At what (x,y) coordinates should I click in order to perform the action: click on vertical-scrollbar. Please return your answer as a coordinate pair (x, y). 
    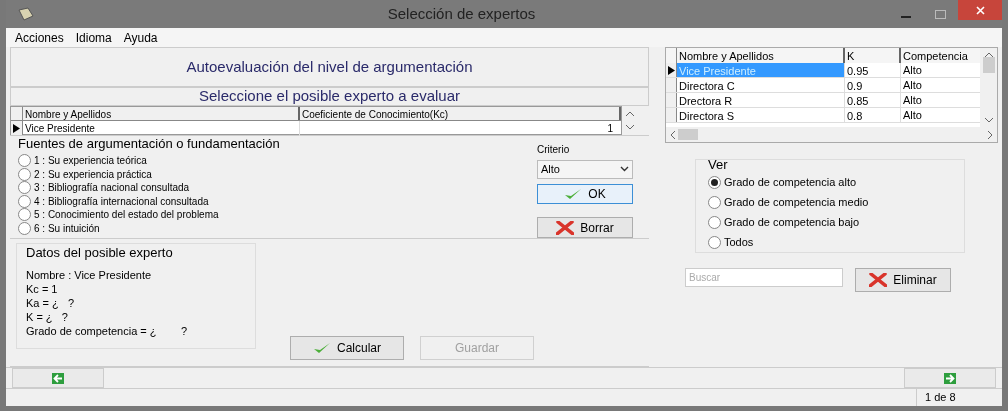
    Looking at the image, I should click on (988, 87).